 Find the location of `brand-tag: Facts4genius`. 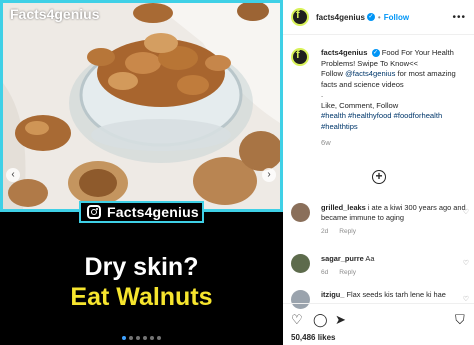

brand-tag: Facts4genius is located at coordinates (141, 212).